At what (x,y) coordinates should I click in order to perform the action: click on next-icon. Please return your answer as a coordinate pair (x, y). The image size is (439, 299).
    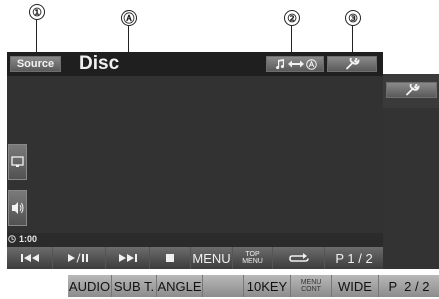
    Looking at the image, I should click on (127, 258).